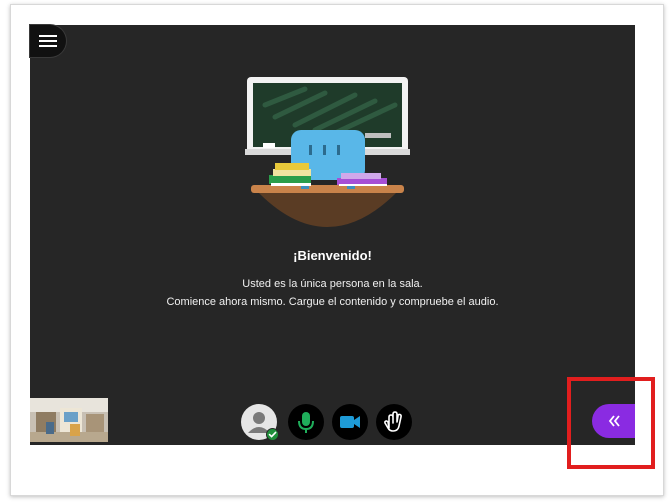  What do you see at coordinates (327, 152) in the screenshot?
I see `classroom-illustration` at bounding box center [327, 152].